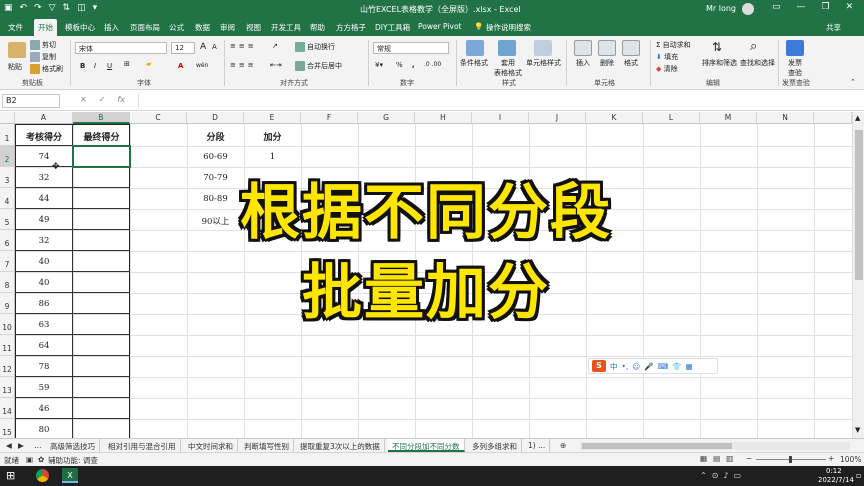 The height and width of the screenshot is (486, 864). What do you see at coordinates (95, 66) in the screenshot?
I see `italic-button: I` at bounding box center [95, 66].